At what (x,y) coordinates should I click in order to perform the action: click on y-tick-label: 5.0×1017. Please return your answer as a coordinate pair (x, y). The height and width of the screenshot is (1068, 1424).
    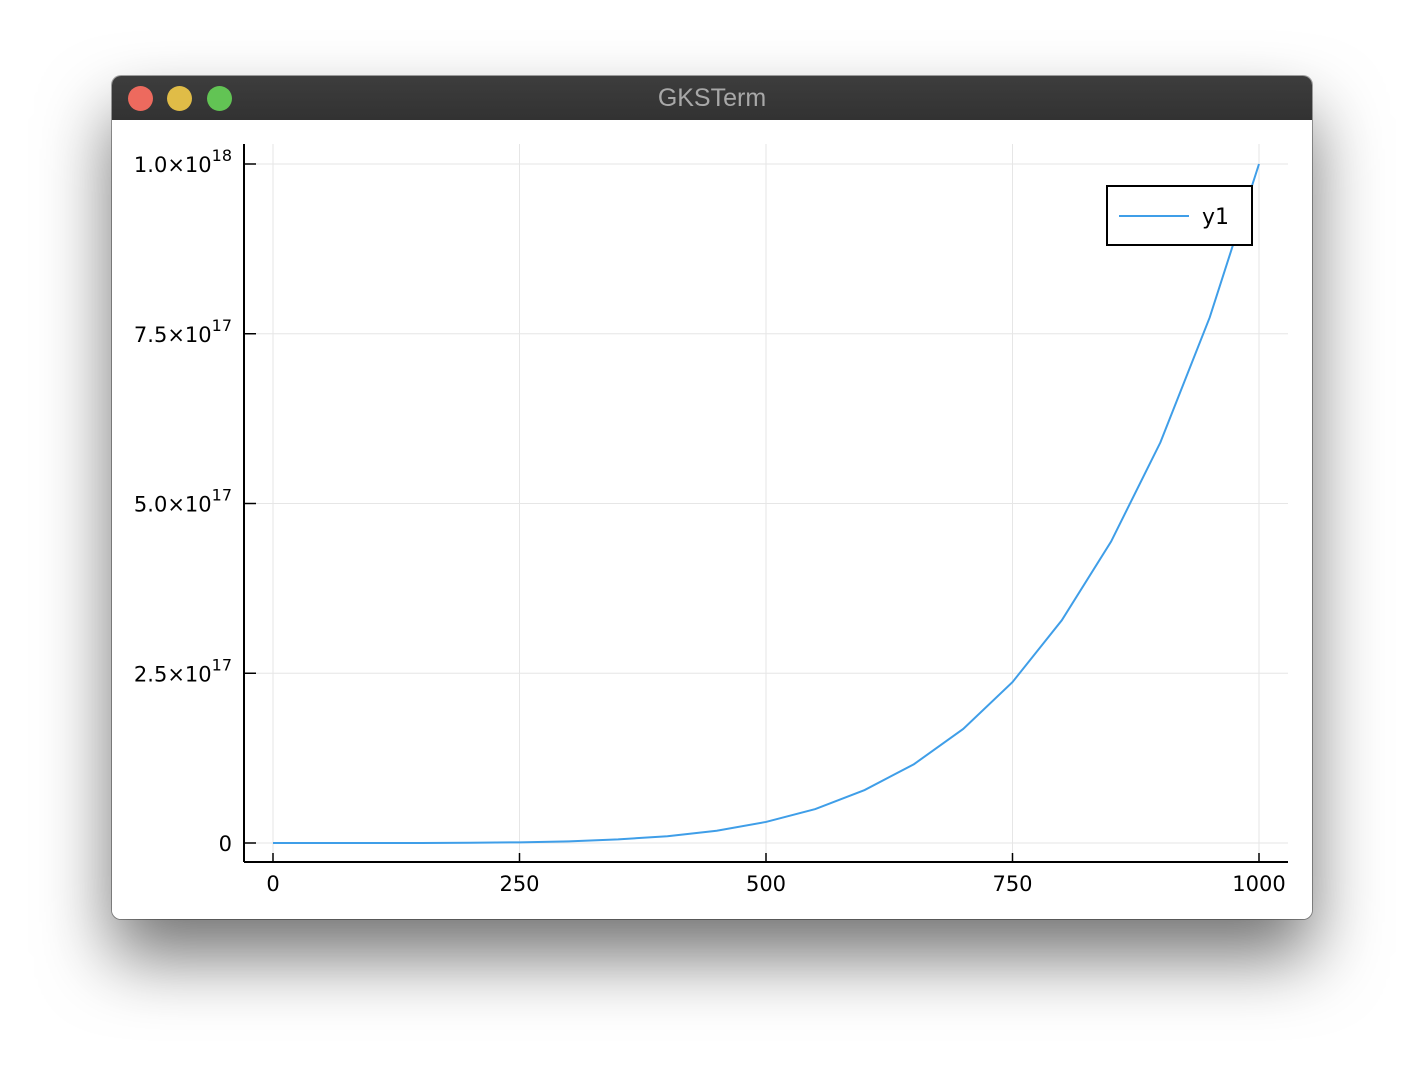
    Looking at the image, I should click on (183, 501).